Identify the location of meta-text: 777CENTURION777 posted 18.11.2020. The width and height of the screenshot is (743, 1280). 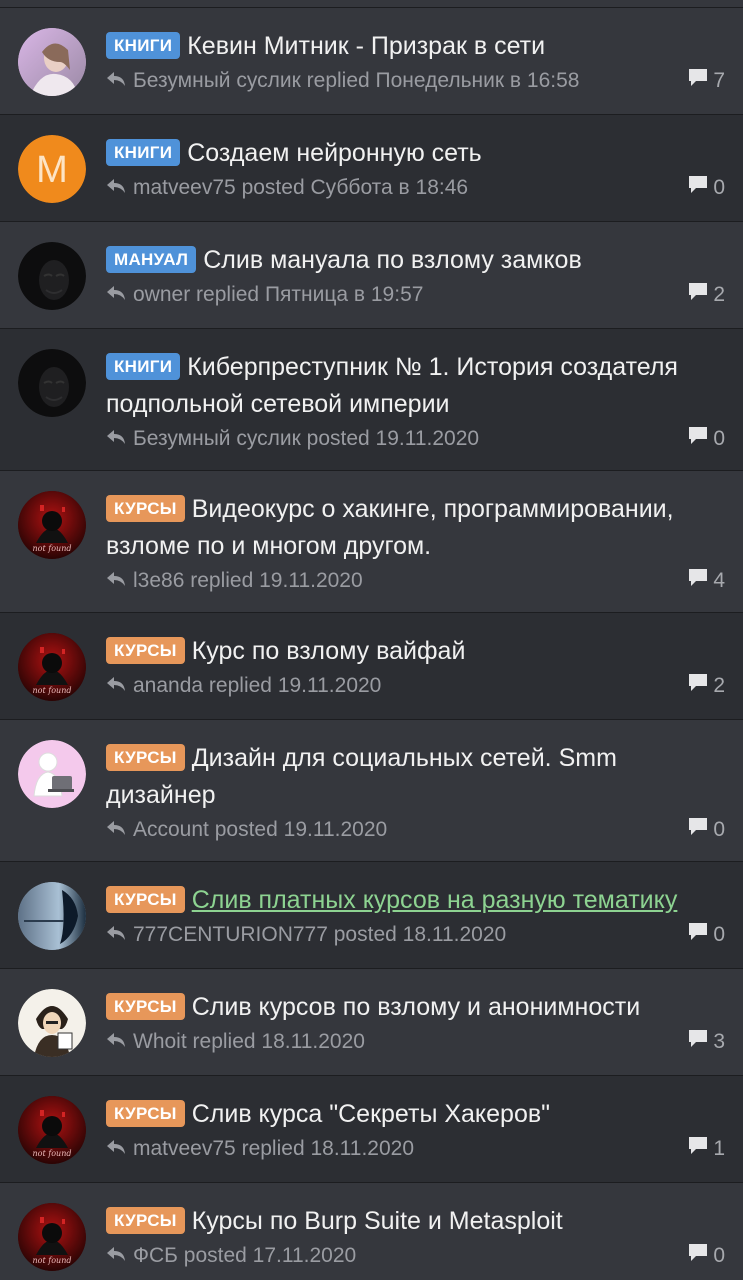
(406, 935).